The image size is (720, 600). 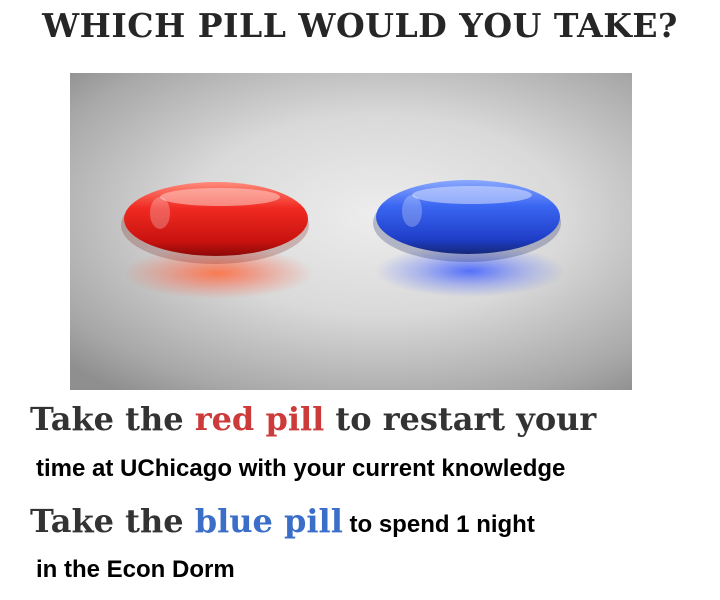 I want to click on red-pill-option: Take the red pill to restart your, so click(x=313, y=419).